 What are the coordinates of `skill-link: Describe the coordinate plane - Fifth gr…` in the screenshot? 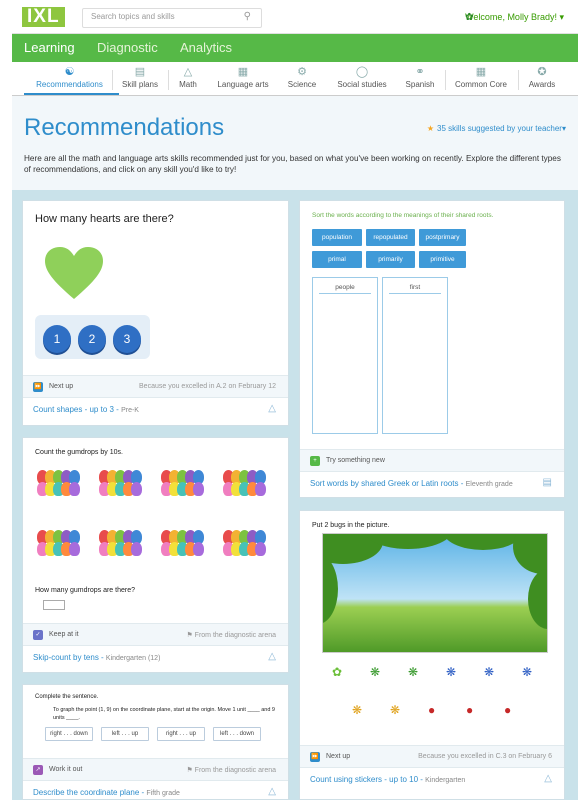 It's located at (155, 790).